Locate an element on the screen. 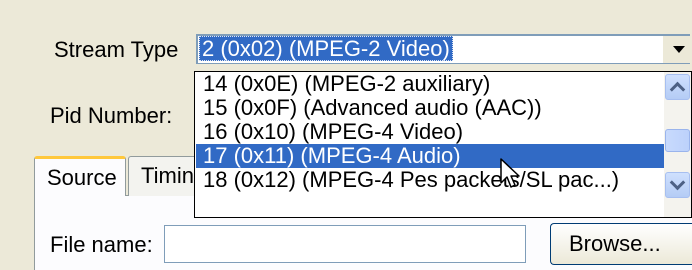 The width and height of the screenshot is (692, 270). dropdown-option: 18 (0x12) (MPEG-4 Pes packets/SL pac...) is located at coordinates (409, 180).